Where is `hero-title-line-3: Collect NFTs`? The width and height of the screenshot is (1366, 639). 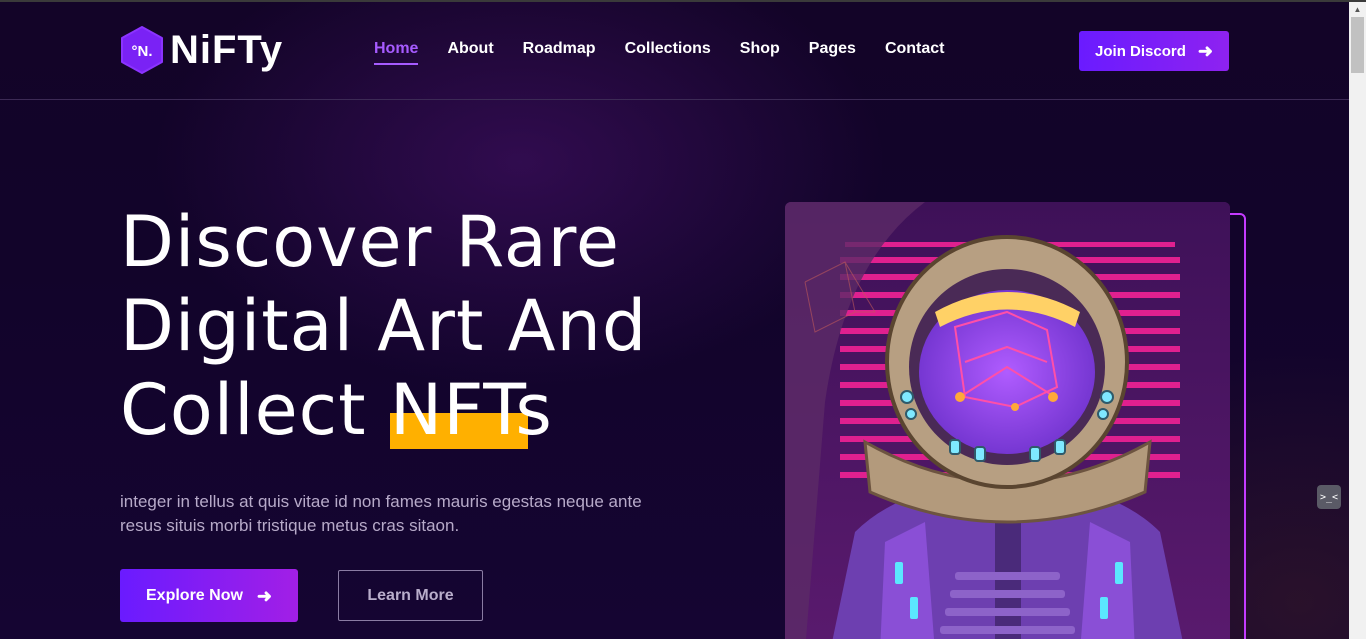 hero-title-line-3: Collect NFTs is located at coordinates (336, 410).